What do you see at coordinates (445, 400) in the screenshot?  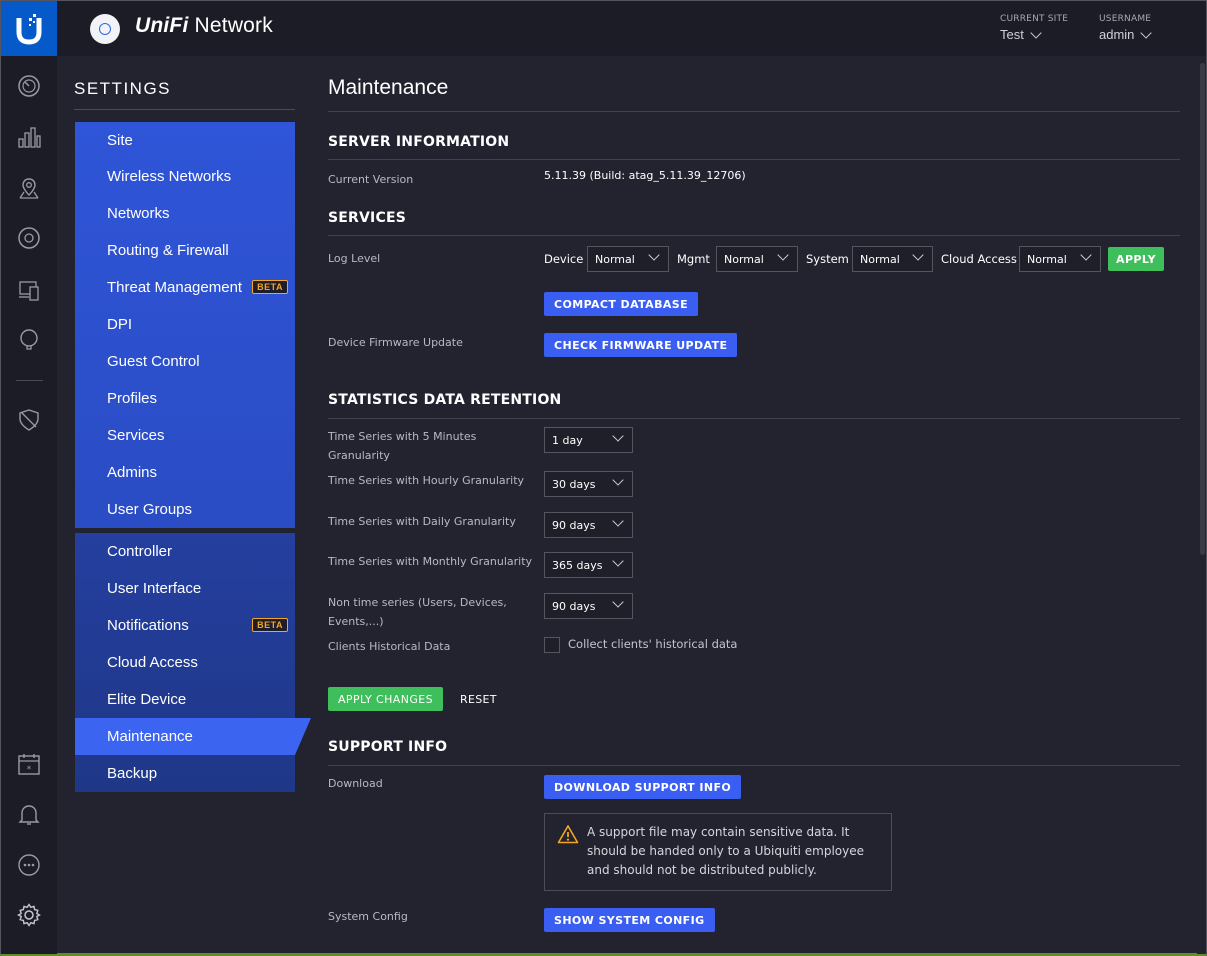 I see `statistics-retention-heading: STATISTICS DATA RETENTION` at bounding box center [445, 400].